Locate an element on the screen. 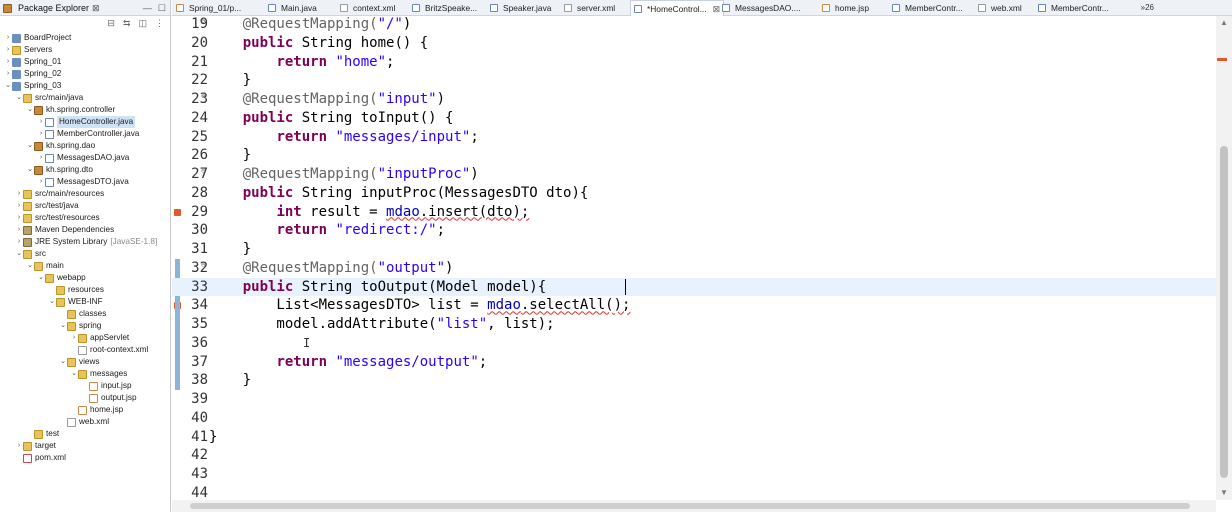 This screenshot has width=1232, height=512. tree-item: pom.xml is located at coordinates (85, 458).